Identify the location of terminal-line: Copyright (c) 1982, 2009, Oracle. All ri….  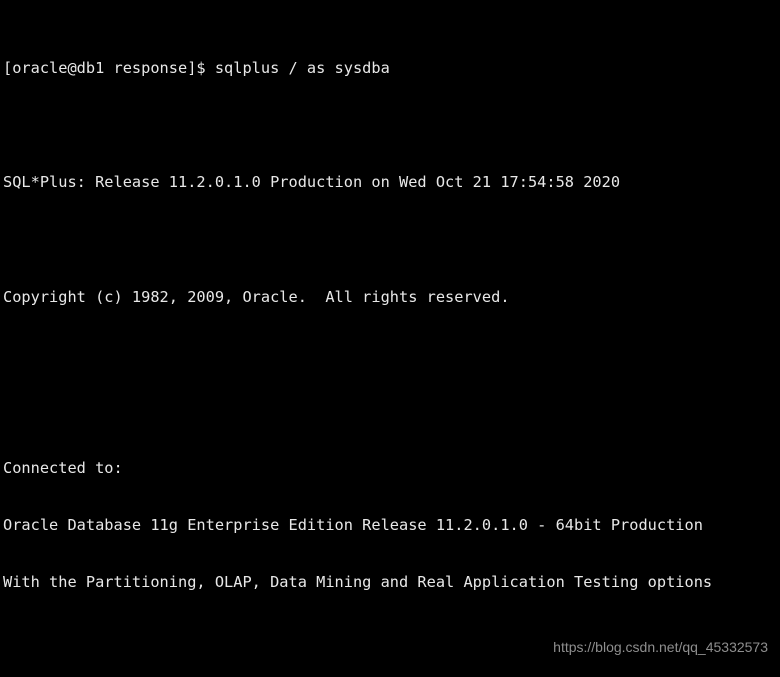
(256, 296).